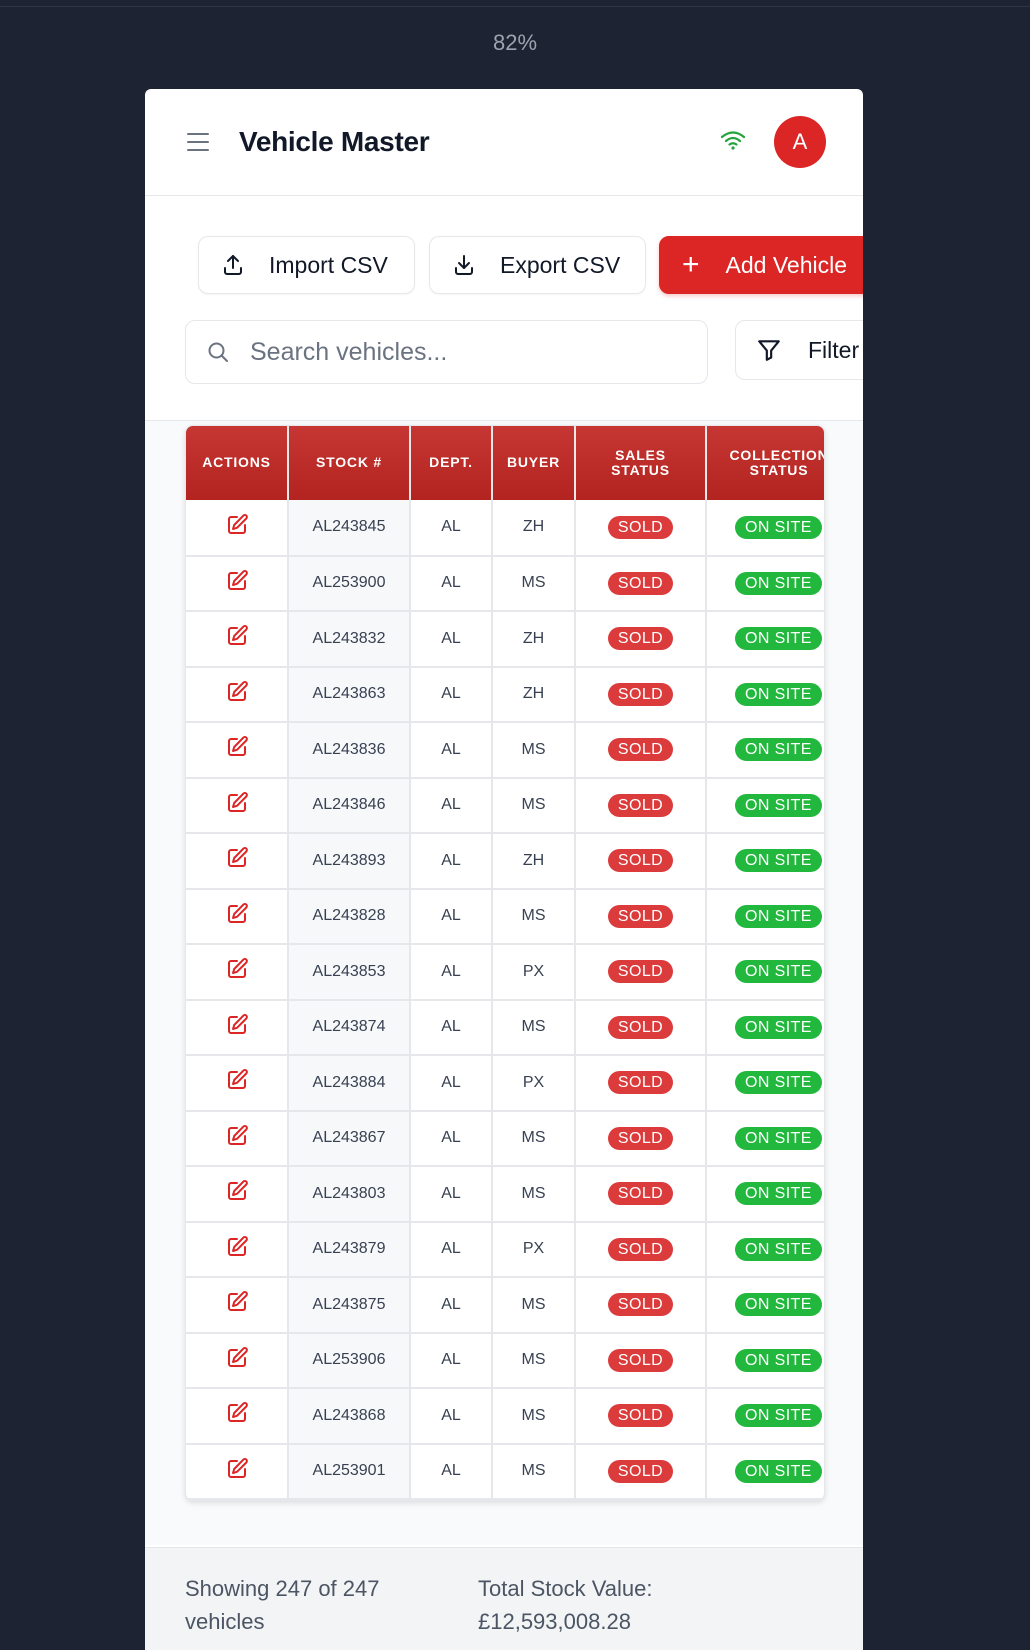 The image size is (1030, 1650). I want to click on filter-icon, so click(769, 350).